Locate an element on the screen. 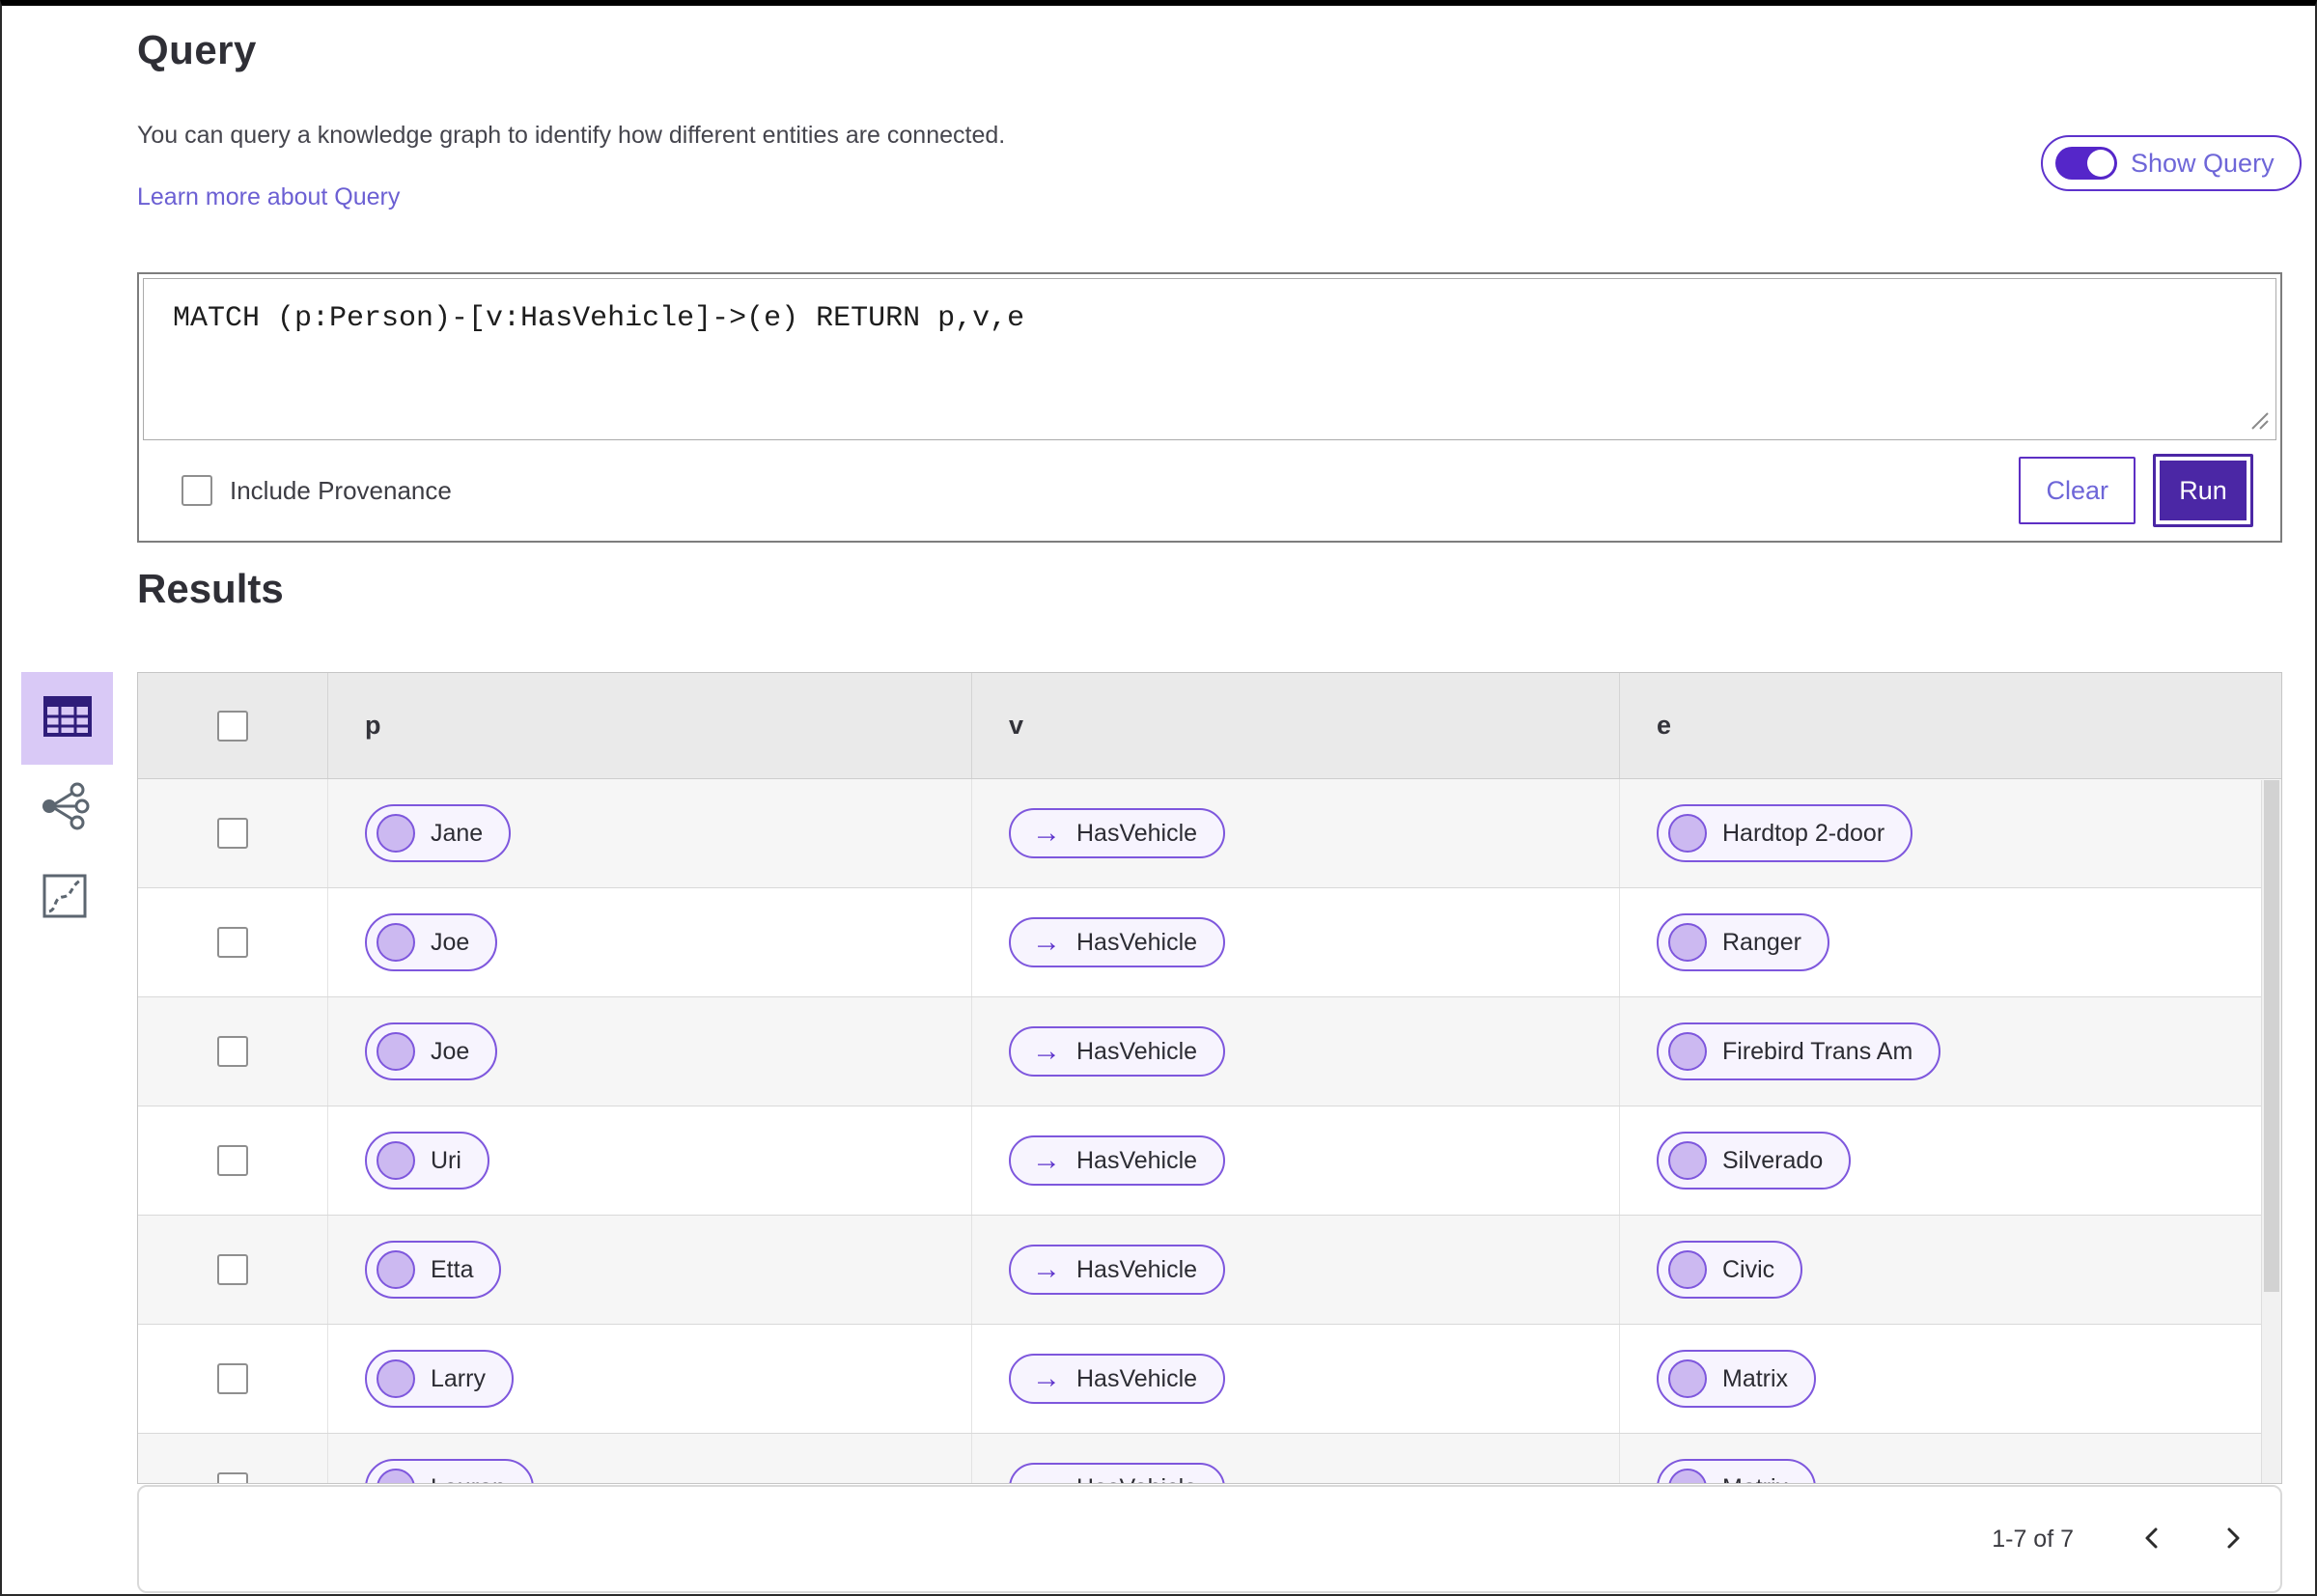  chevron-right-icon is located at coordinates (2233, 1540).